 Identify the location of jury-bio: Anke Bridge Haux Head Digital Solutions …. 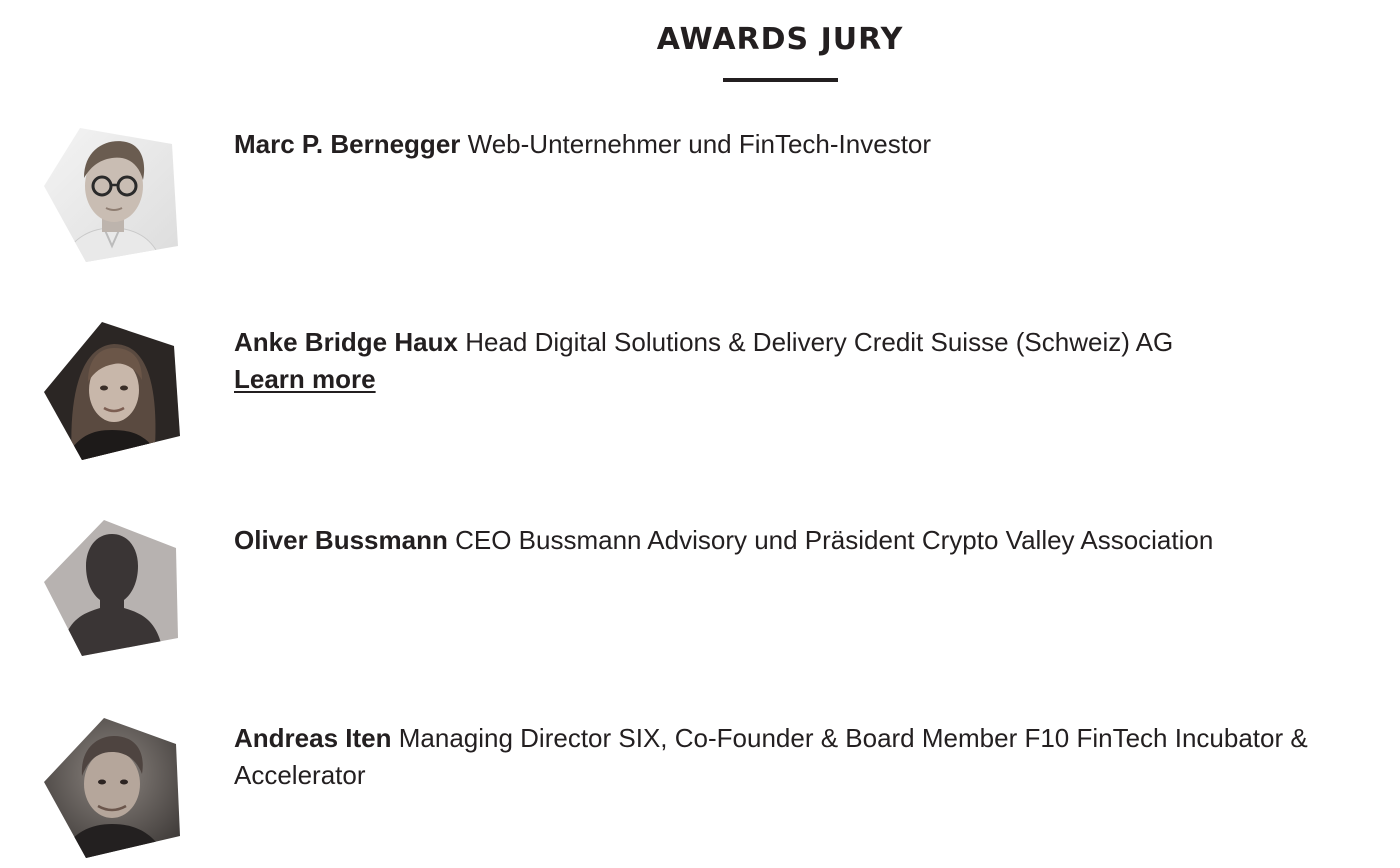
(814, 361).